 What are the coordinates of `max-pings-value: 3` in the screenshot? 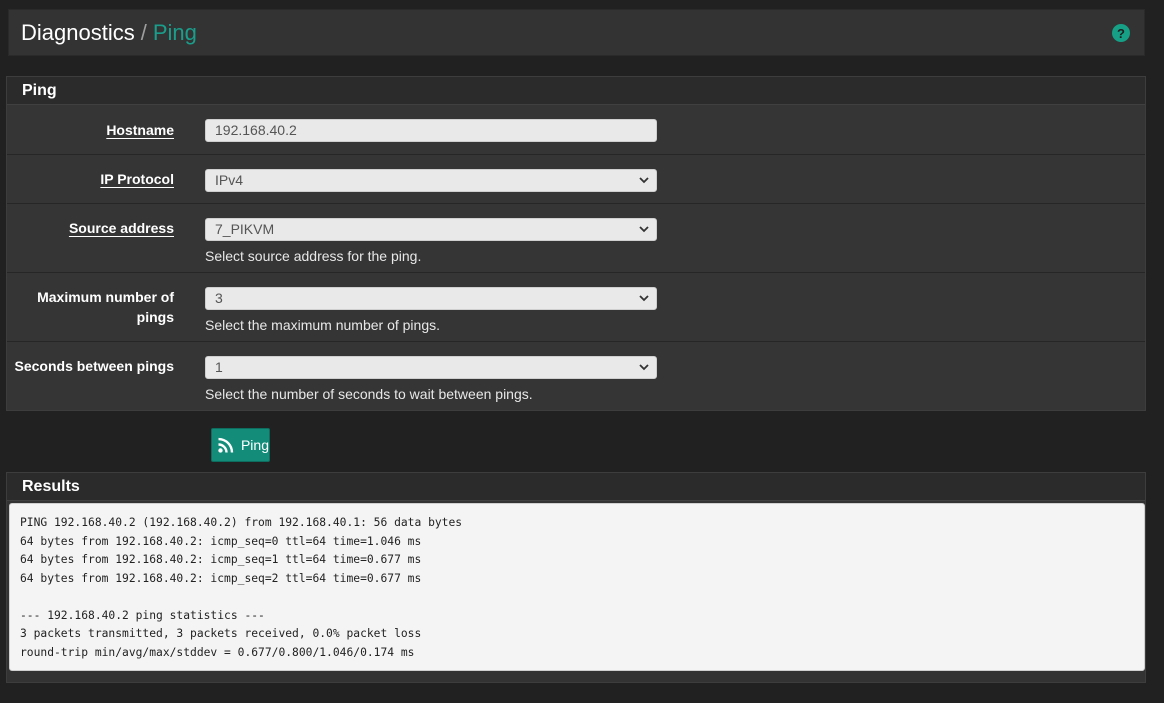 It's located at (219, 298).